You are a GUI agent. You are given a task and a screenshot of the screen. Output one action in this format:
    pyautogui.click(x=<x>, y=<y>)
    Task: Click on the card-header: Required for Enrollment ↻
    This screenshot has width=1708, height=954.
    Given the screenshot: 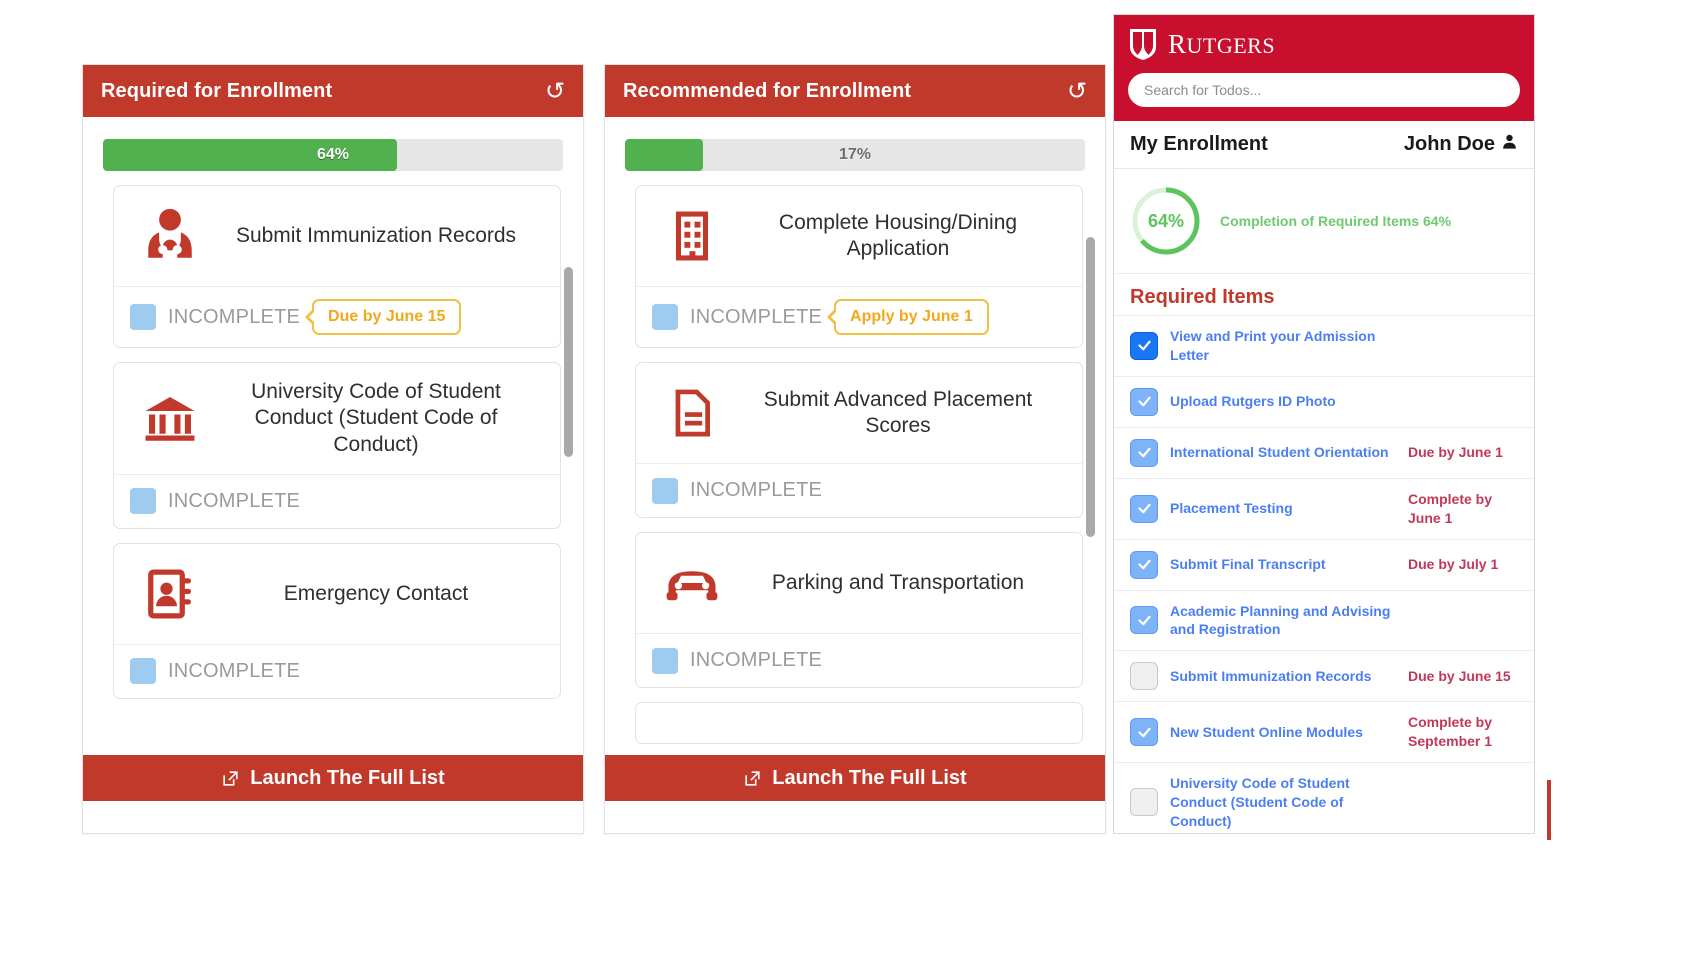 What is the action you would take?
    pyautogui.click(x=333, y=91)
    